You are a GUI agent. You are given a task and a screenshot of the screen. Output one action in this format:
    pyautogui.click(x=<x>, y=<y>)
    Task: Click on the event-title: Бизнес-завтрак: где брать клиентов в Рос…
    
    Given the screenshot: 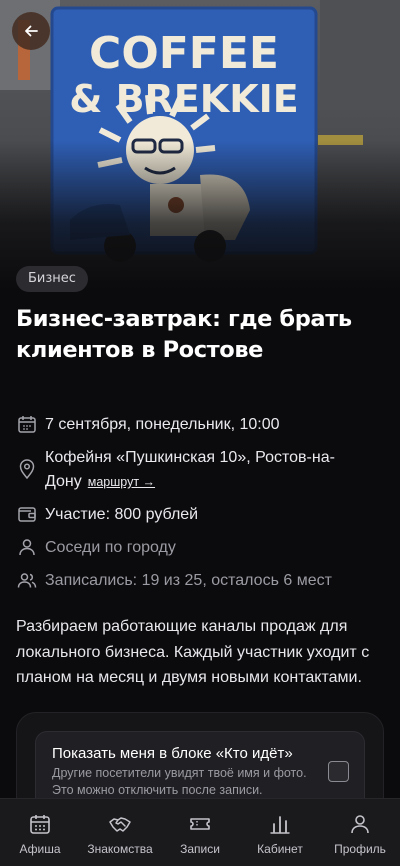 What is the action you would take?
    pyautogui.click(x=184, y=334)
    